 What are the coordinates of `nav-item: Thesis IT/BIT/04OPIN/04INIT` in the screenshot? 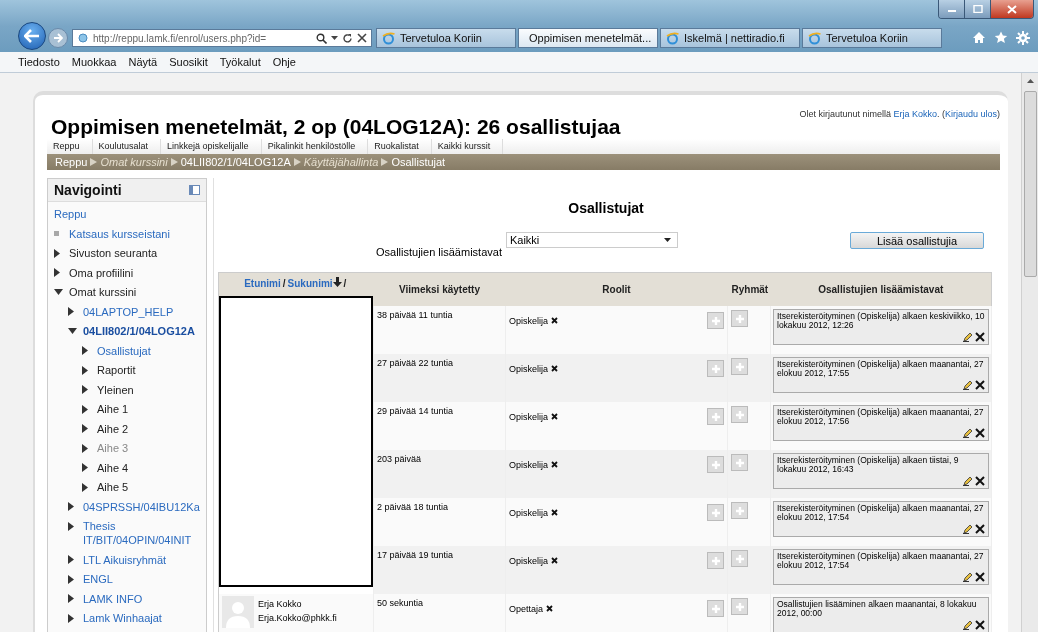 It's located at (144, 533).